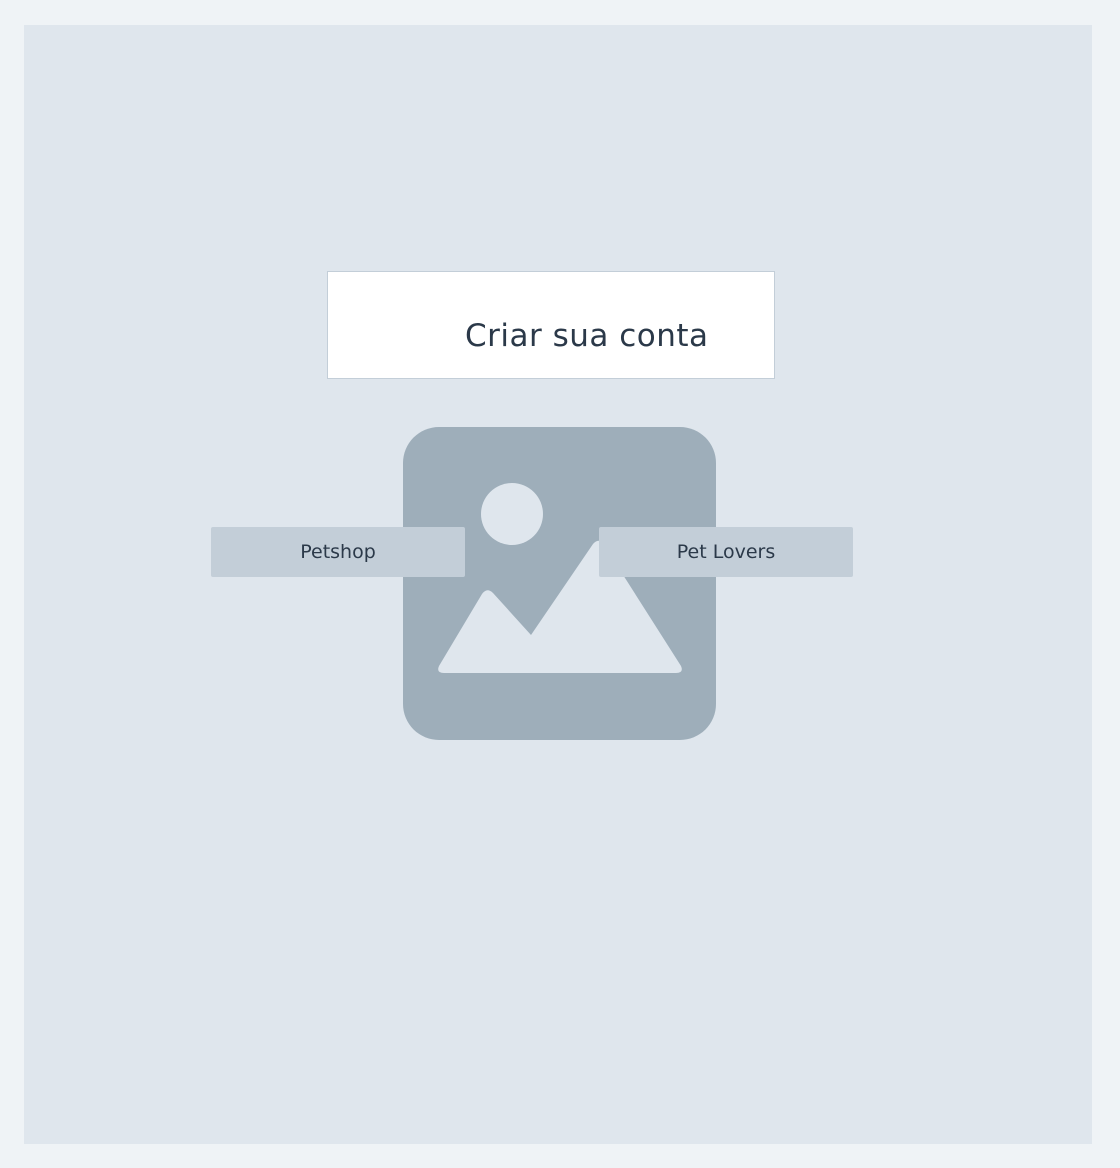 The image size is (1120, 1168). I want to click on page-title-box: Criar sua conta, so click(551, 325).